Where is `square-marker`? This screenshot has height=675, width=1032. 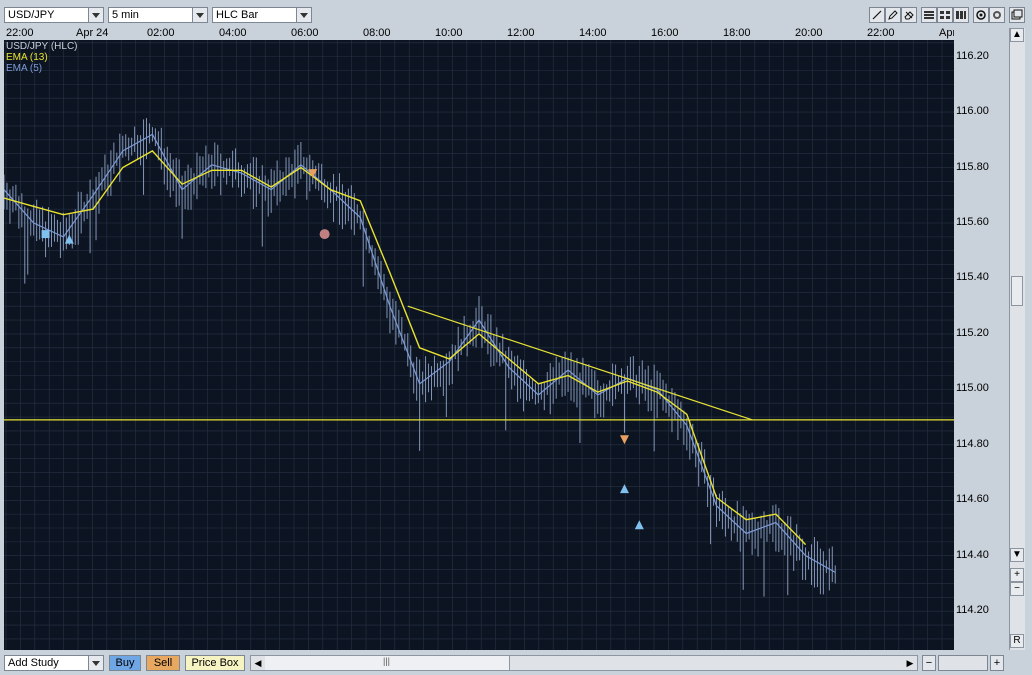 square-marker is located at coordinates (45, 234).